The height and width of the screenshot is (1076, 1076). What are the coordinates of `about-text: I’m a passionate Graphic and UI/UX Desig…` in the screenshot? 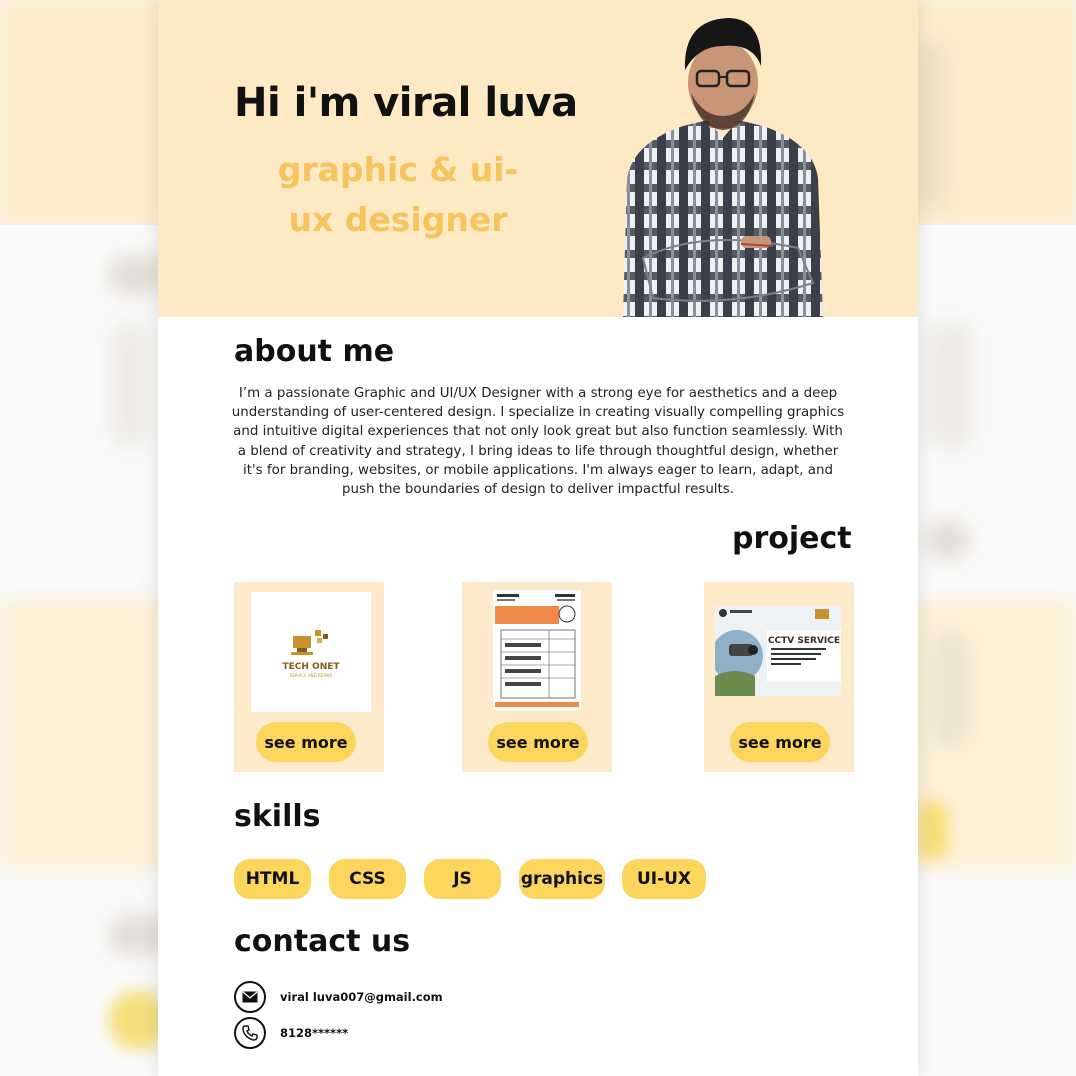 It's located at (538, 442).